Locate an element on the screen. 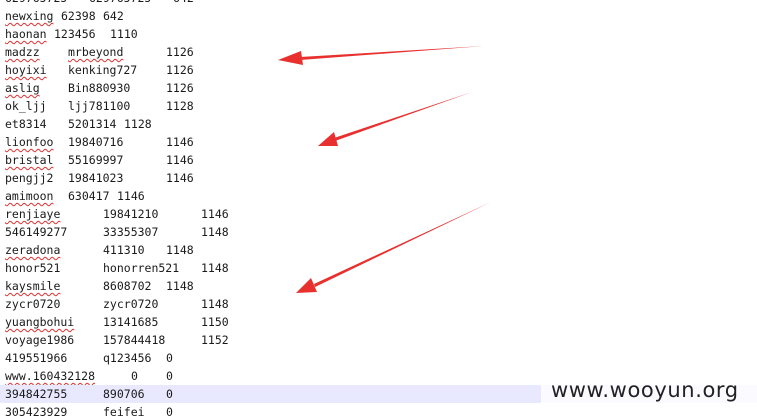  line-field: madzz is located at coordinates (22, 52).